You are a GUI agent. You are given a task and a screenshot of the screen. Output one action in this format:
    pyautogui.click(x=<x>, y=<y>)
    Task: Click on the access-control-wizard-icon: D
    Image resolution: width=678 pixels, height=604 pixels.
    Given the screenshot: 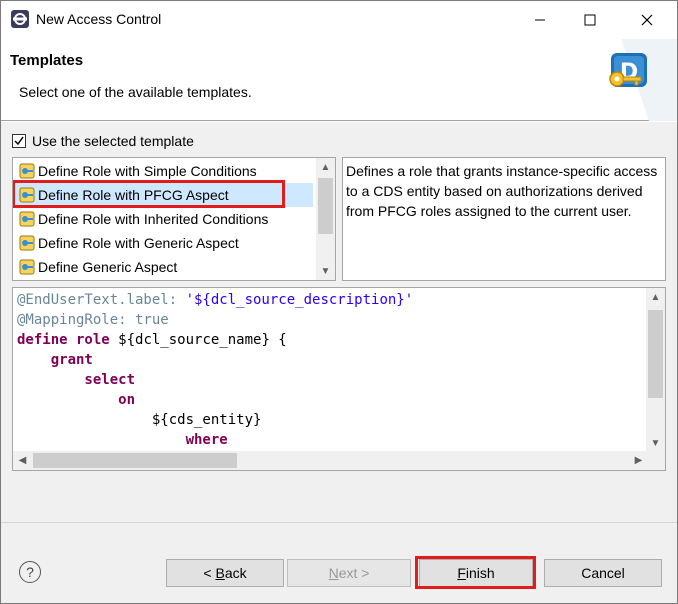 What is the action you would take?
    pyautogui.click(x=643, y=80)
    